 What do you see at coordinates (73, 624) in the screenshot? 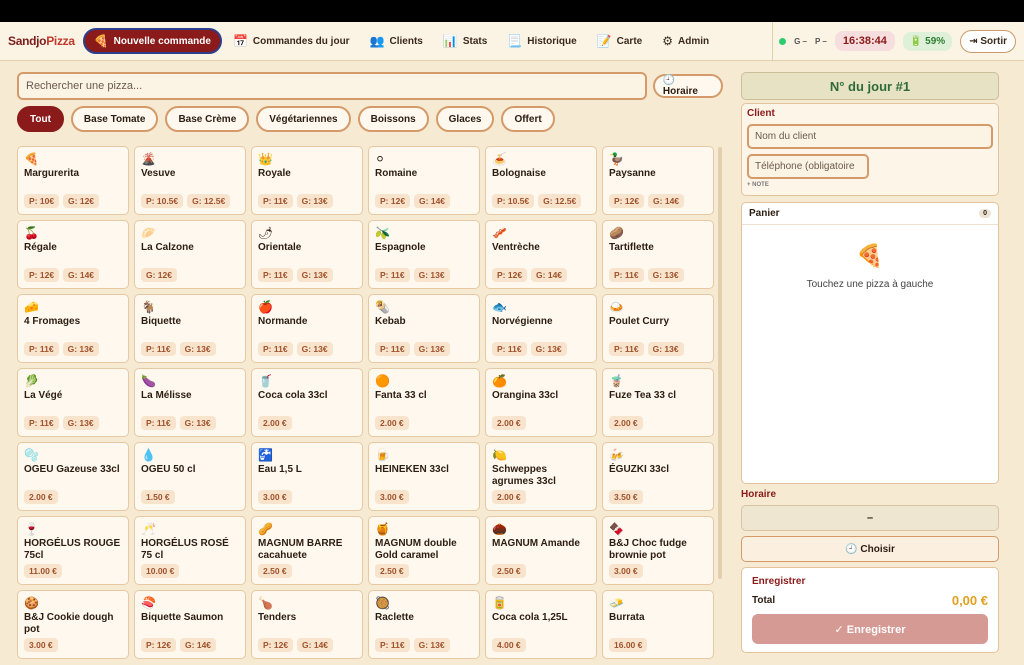
I see `product-card: 🍪 B&J Cookie dough pot 3.00 €` at bounding box center [73, 624].